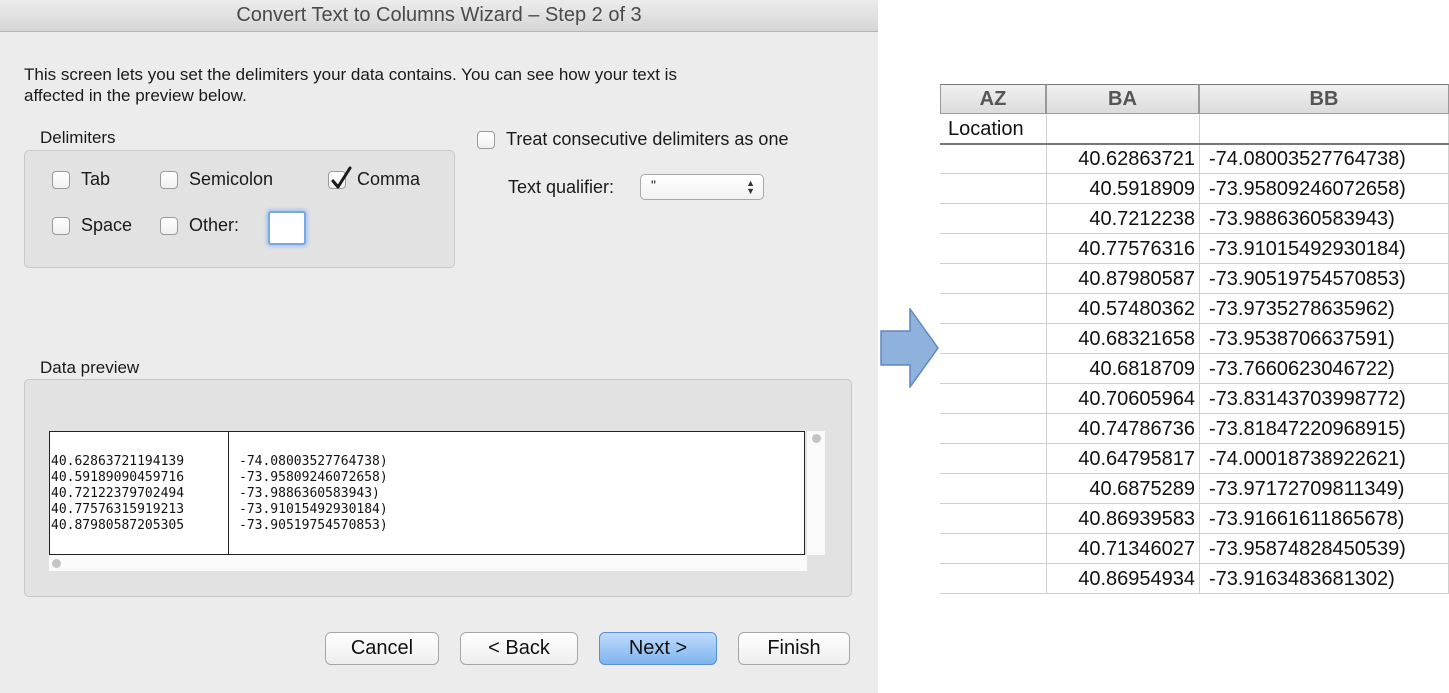 The image size is (1449, 693). Describe the element at coordinates (340, 177) in the screenshot. I see `checkmark-icon` at that location.